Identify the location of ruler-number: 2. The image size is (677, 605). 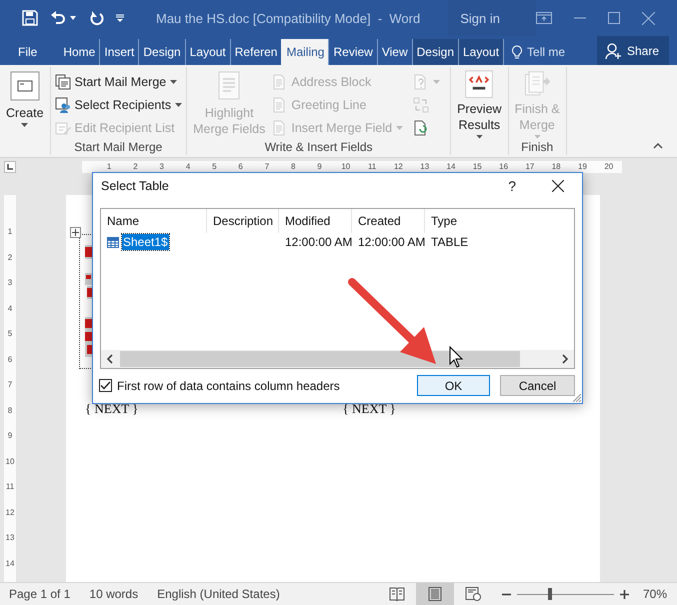
(10, 258).